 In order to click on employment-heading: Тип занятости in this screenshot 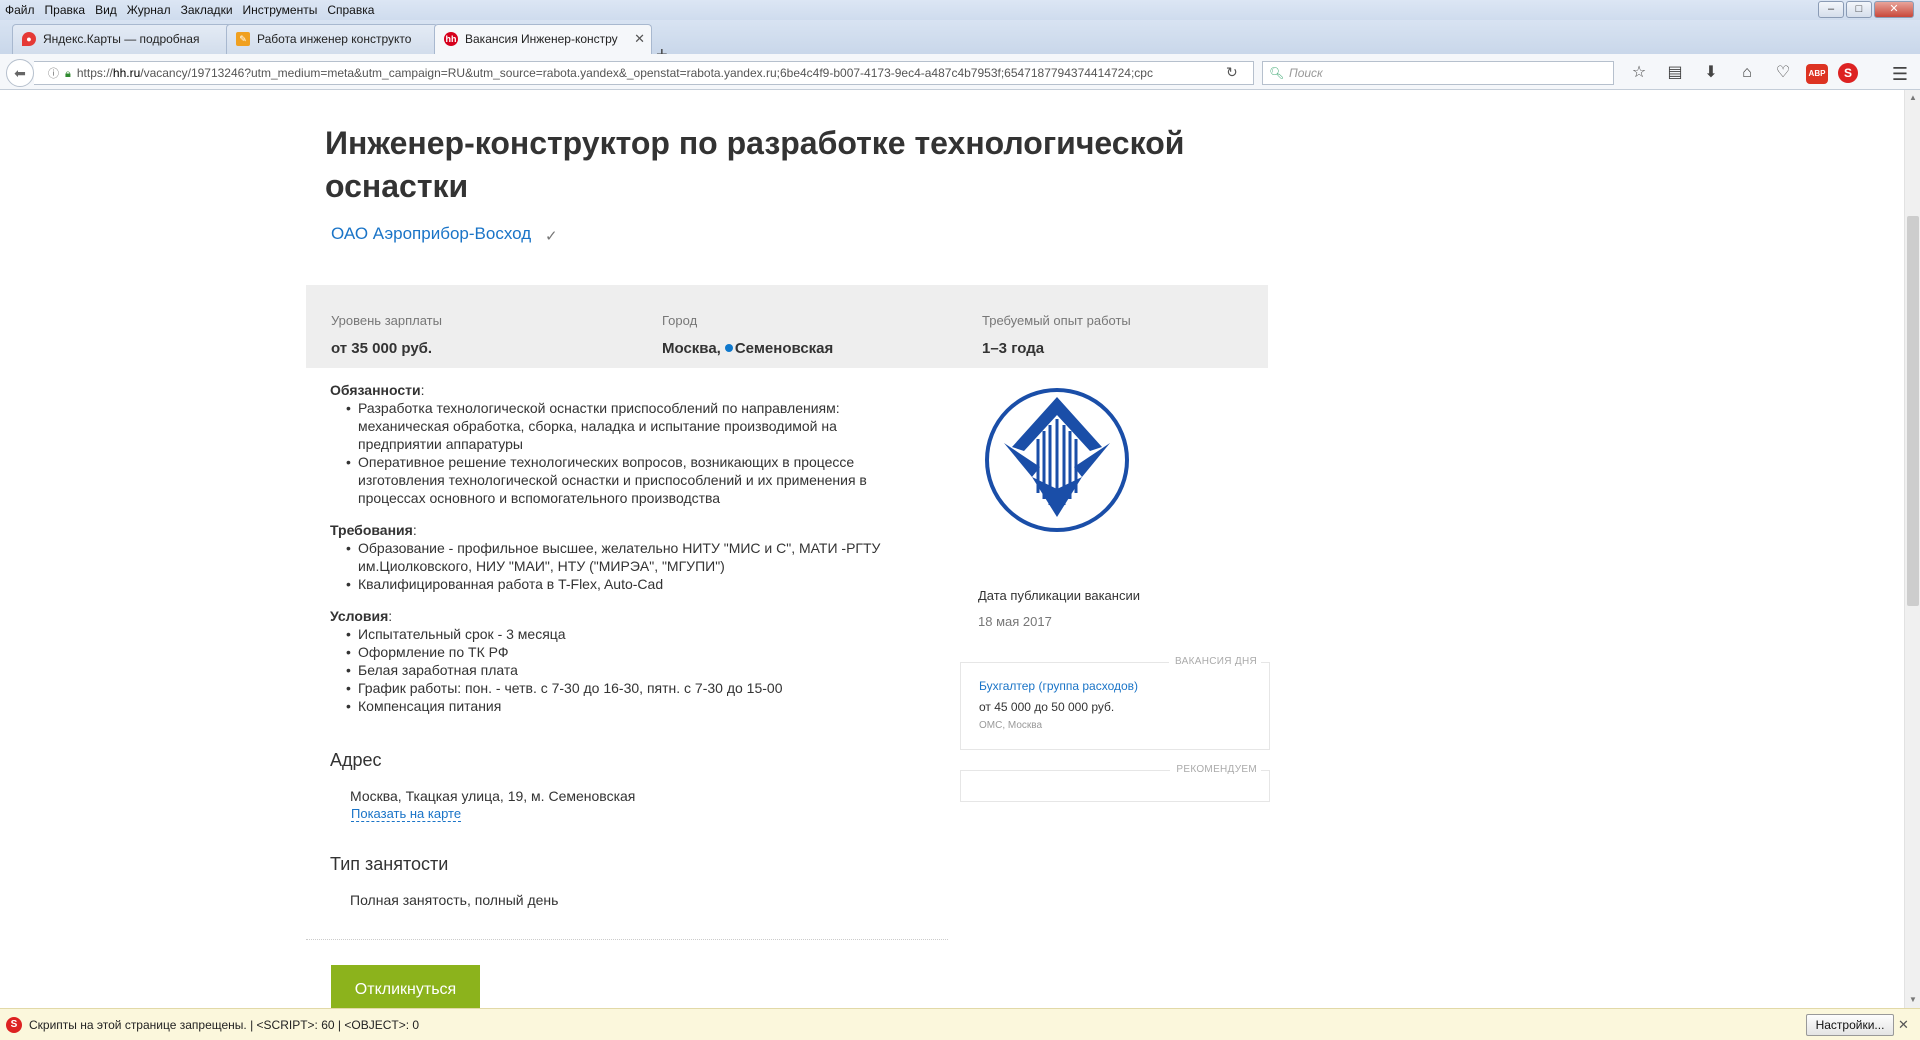, I will do `click(389, 864)`.